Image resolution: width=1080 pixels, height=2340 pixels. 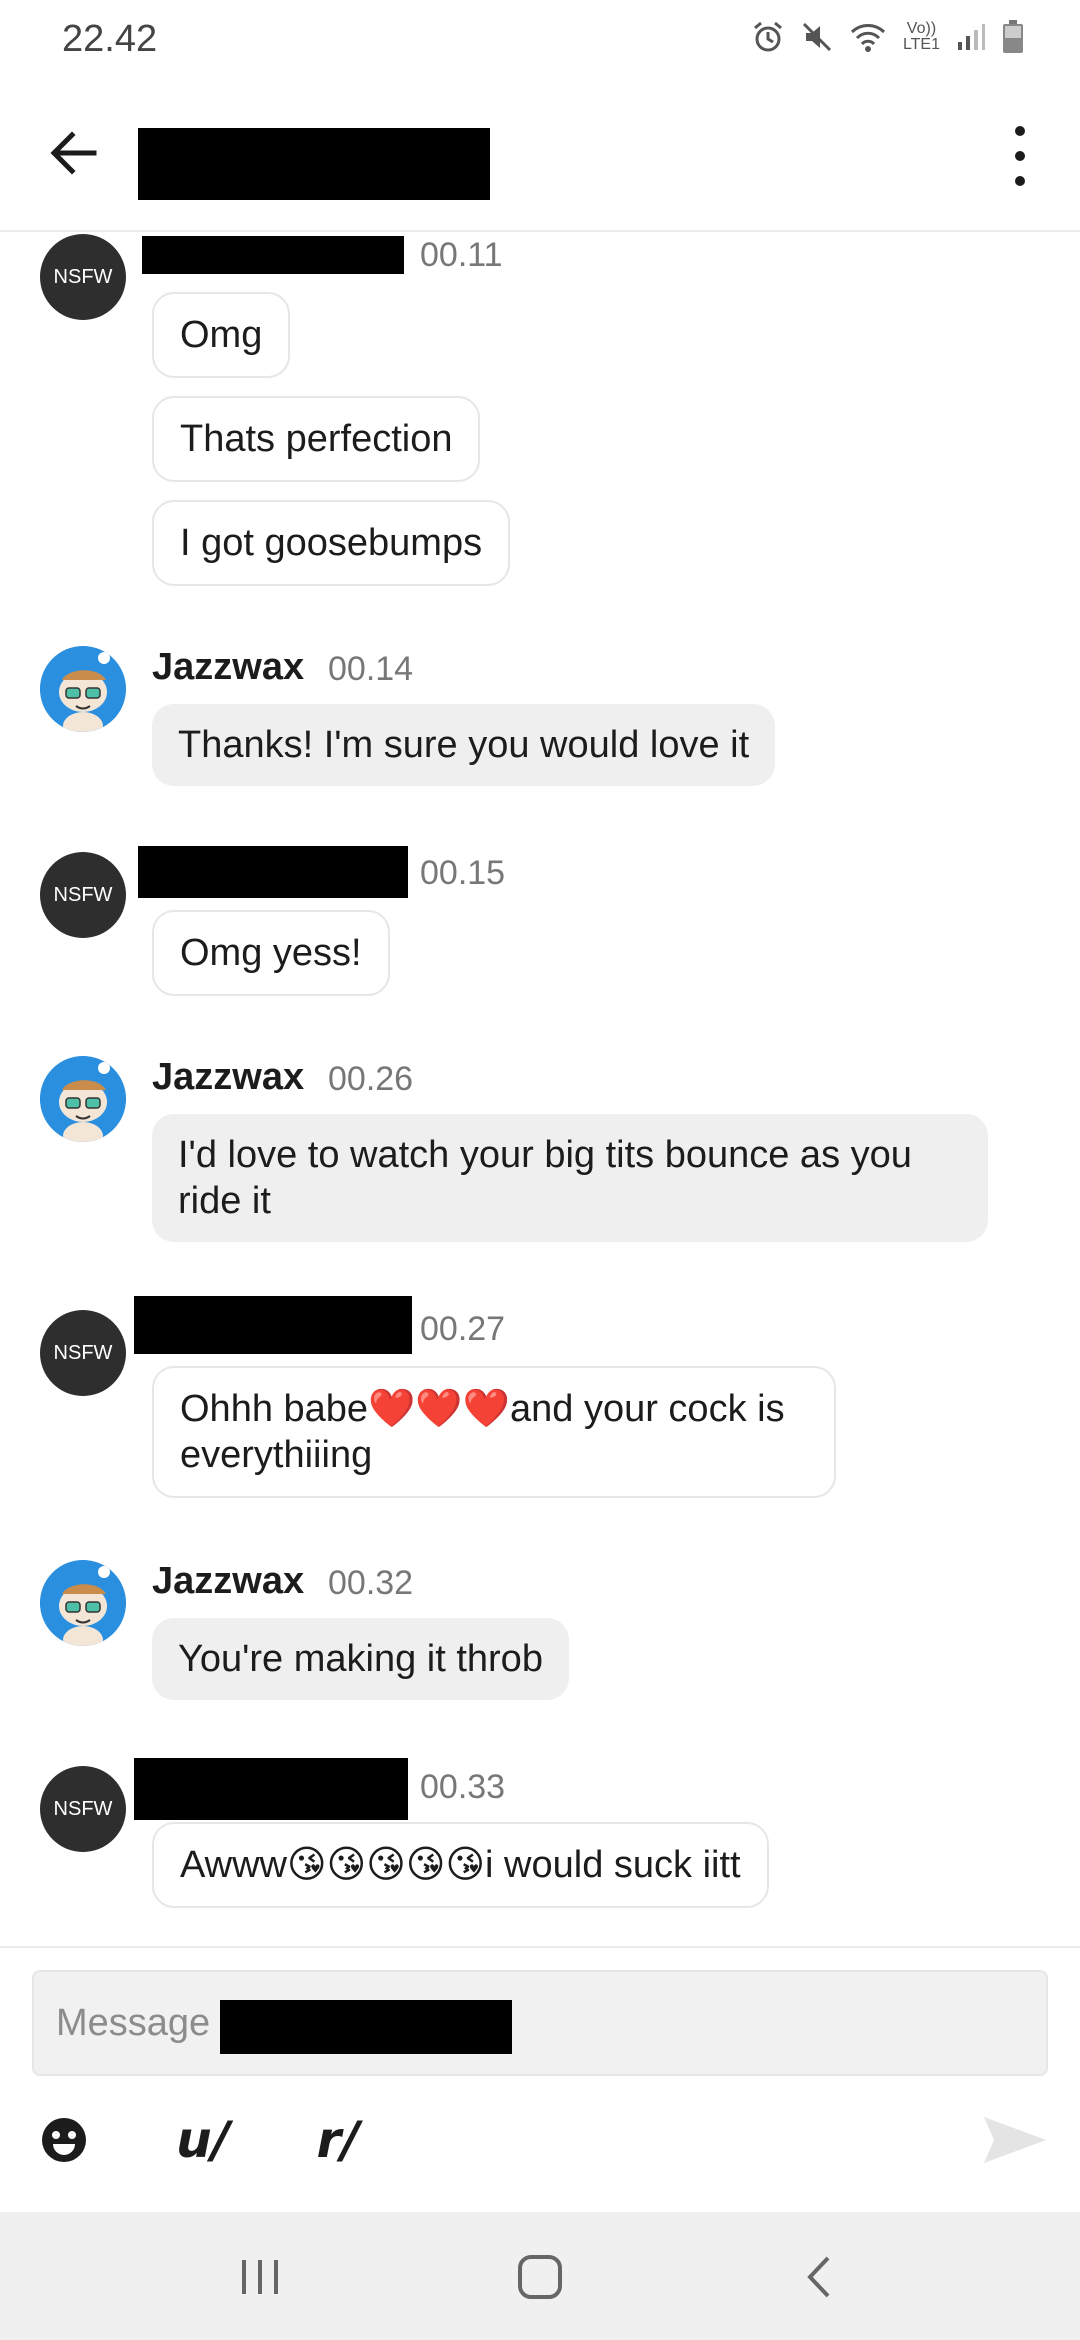 I want to click on message-time: 00.32, so click(x=371, y=1583).